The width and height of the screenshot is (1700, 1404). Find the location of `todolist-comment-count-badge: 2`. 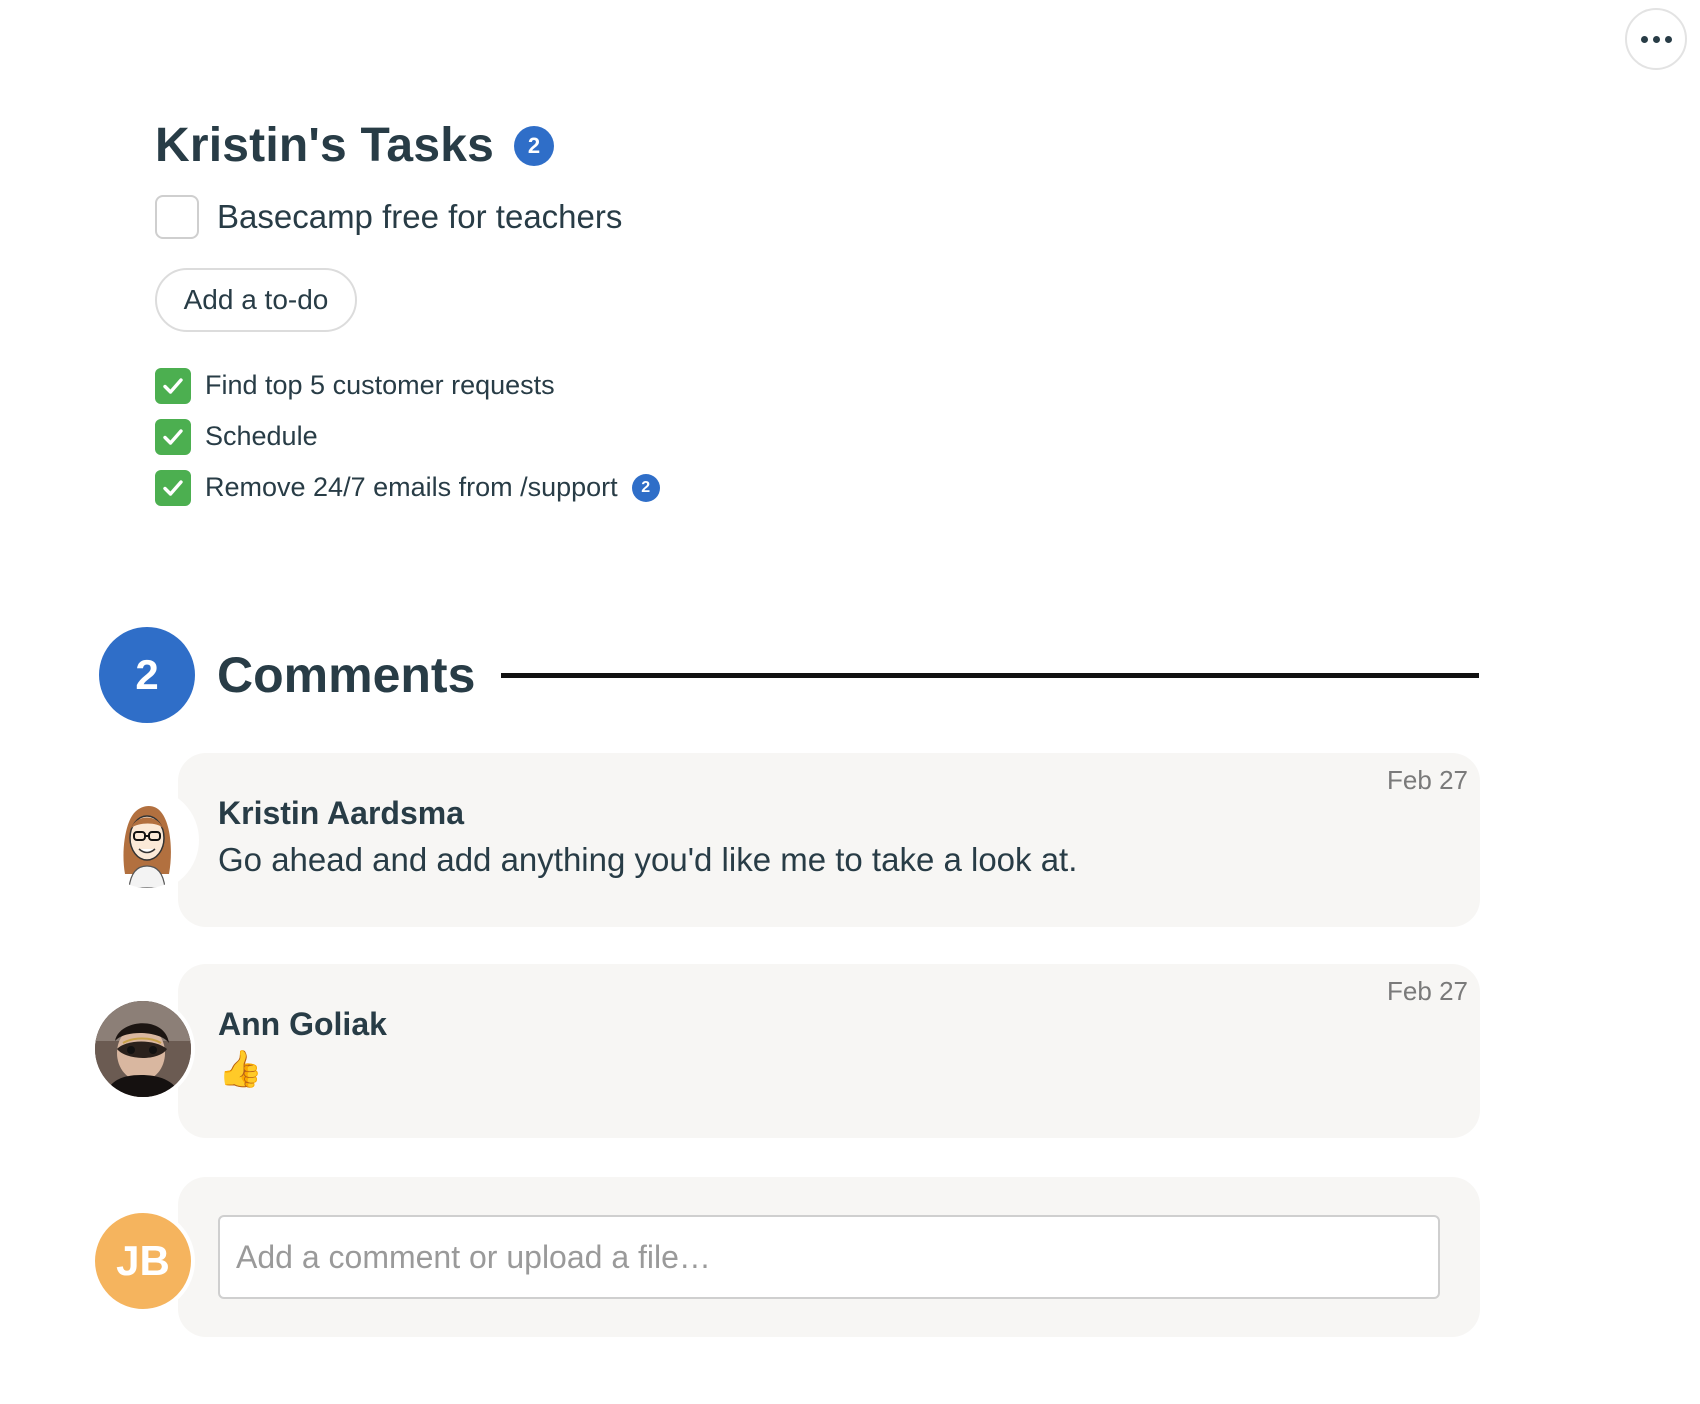

todolist-comment-count-badge: 2 is located at coordinates (534, 145).